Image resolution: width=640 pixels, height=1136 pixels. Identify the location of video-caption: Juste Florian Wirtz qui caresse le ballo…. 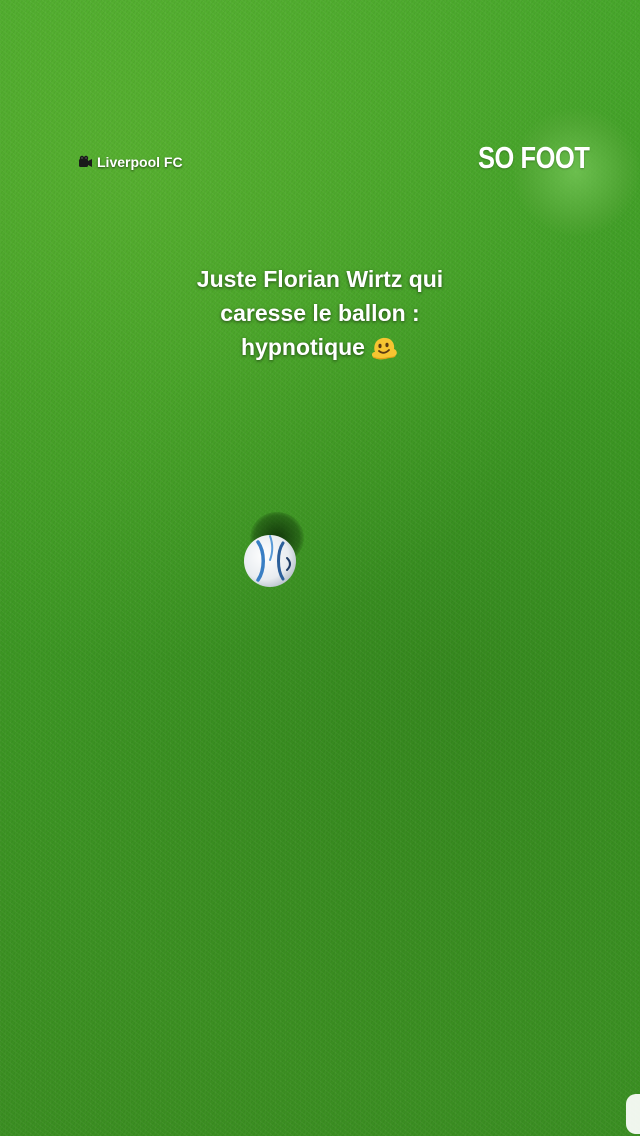
(320, 313).